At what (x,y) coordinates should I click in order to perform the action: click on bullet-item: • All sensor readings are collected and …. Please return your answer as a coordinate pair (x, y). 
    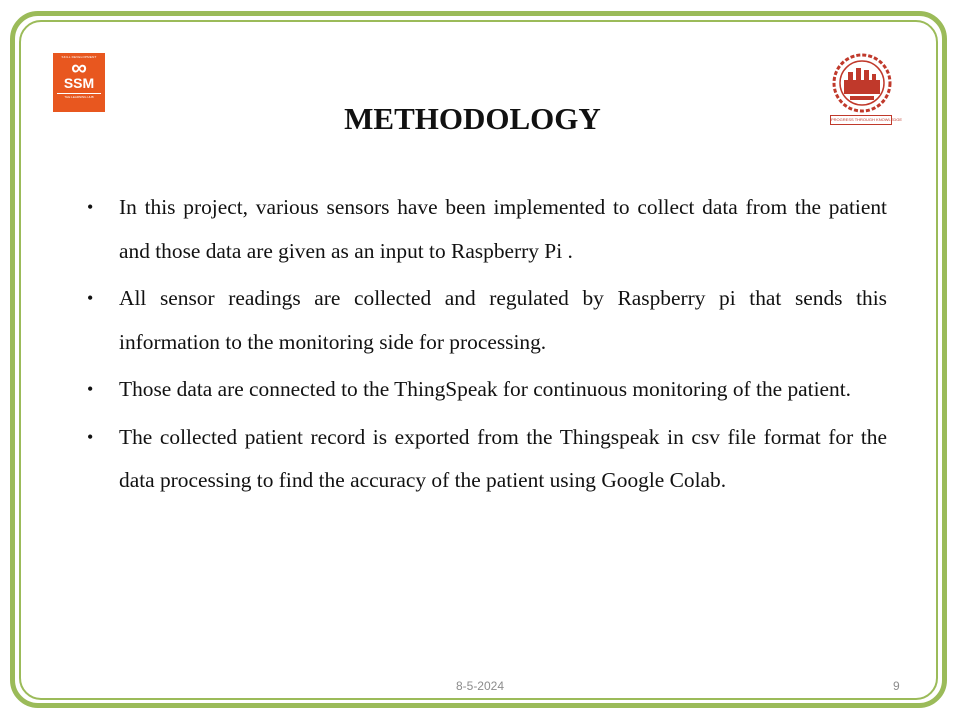
    Looking at the image, I should click on (484, 320).